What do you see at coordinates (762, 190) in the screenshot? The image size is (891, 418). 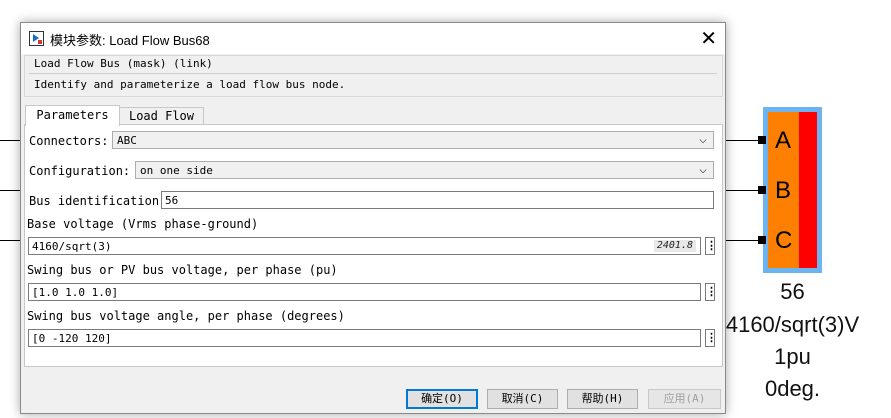 I see `port-b-connector` at bounding box center [762, 190].